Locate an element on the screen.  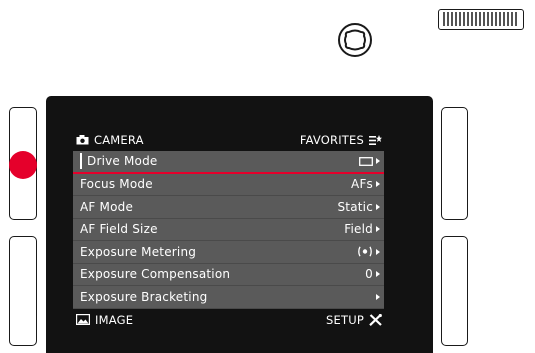
menu-header: CAMERA FAVORITES is located at coordinates (228, 140).